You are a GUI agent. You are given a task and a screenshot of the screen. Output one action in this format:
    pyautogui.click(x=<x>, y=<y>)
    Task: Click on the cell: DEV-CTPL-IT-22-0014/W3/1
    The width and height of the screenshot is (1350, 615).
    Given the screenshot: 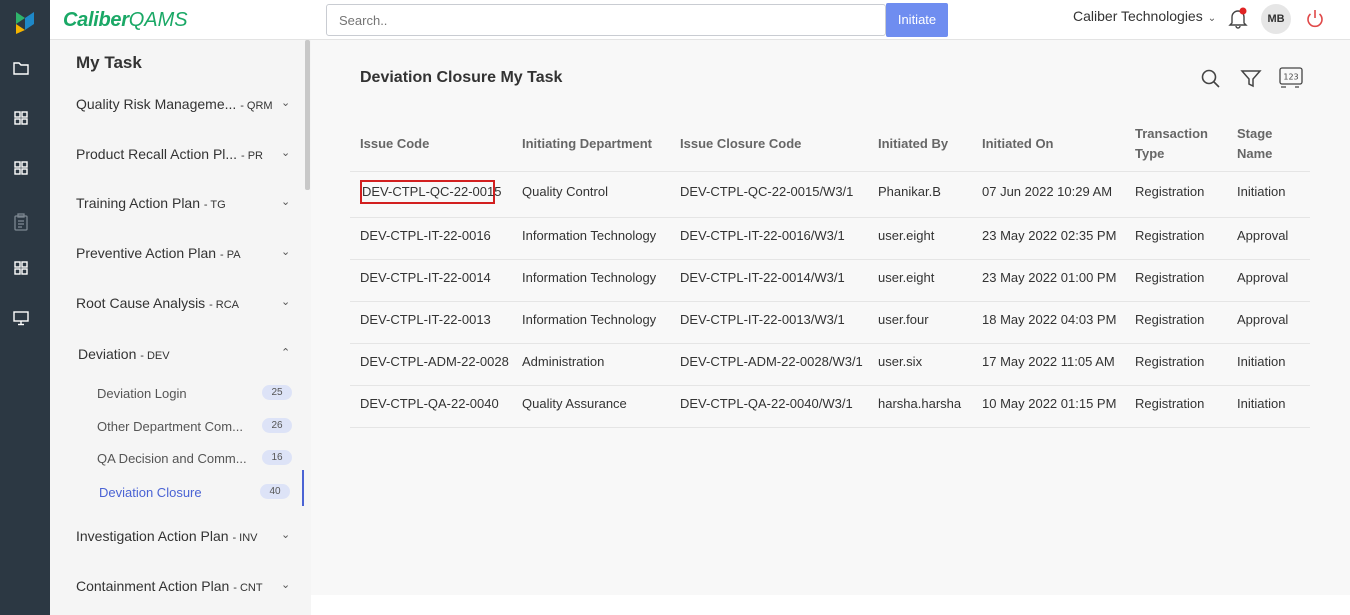 What is the action you would take?
    pyautogui.click(x=762, y=277)
    